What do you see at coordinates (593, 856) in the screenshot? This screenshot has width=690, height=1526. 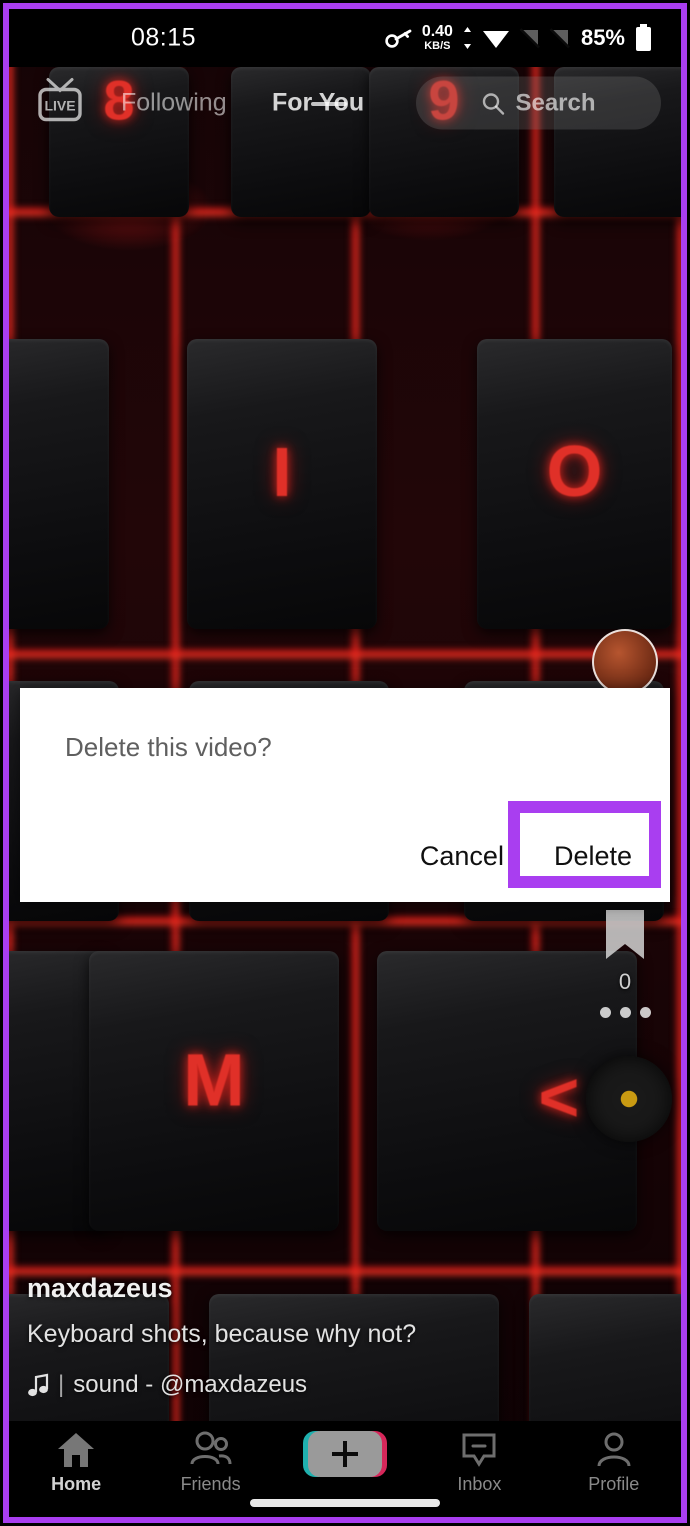 I see `delete-button: Delete` at bounding box center [593, 856].